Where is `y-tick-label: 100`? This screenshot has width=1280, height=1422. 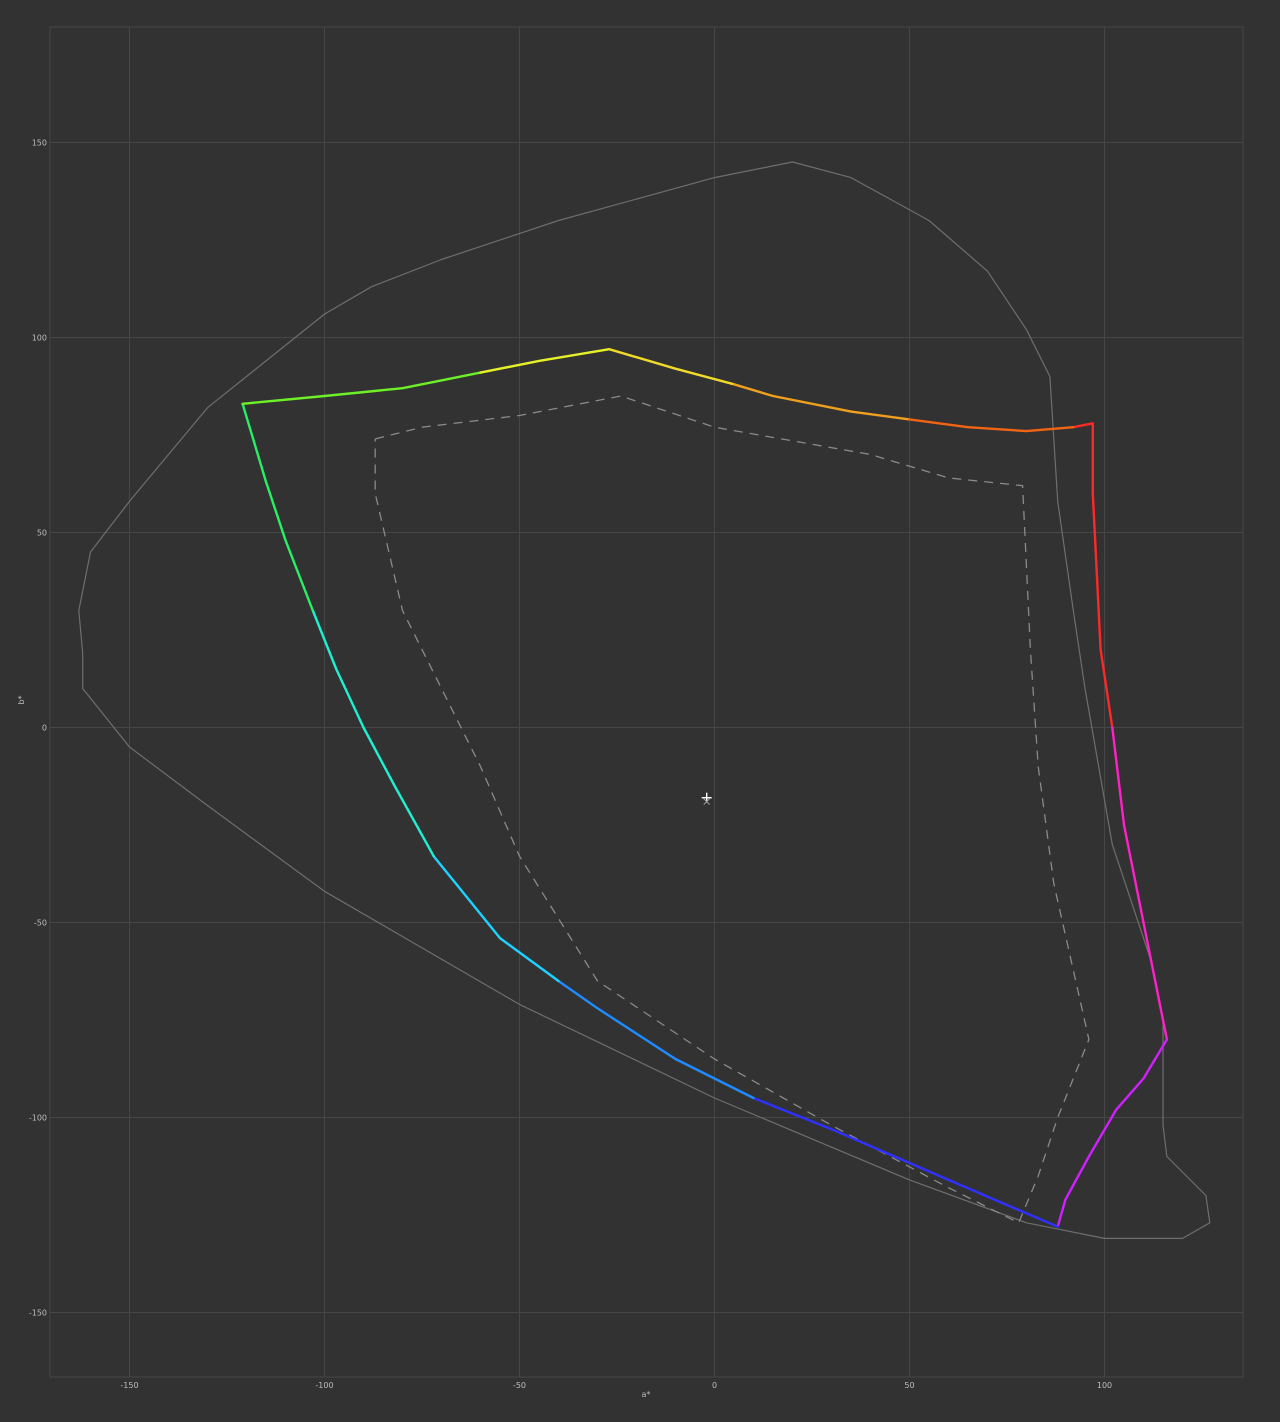 y-tick-label: 100 is located at coordinates (39, 338).